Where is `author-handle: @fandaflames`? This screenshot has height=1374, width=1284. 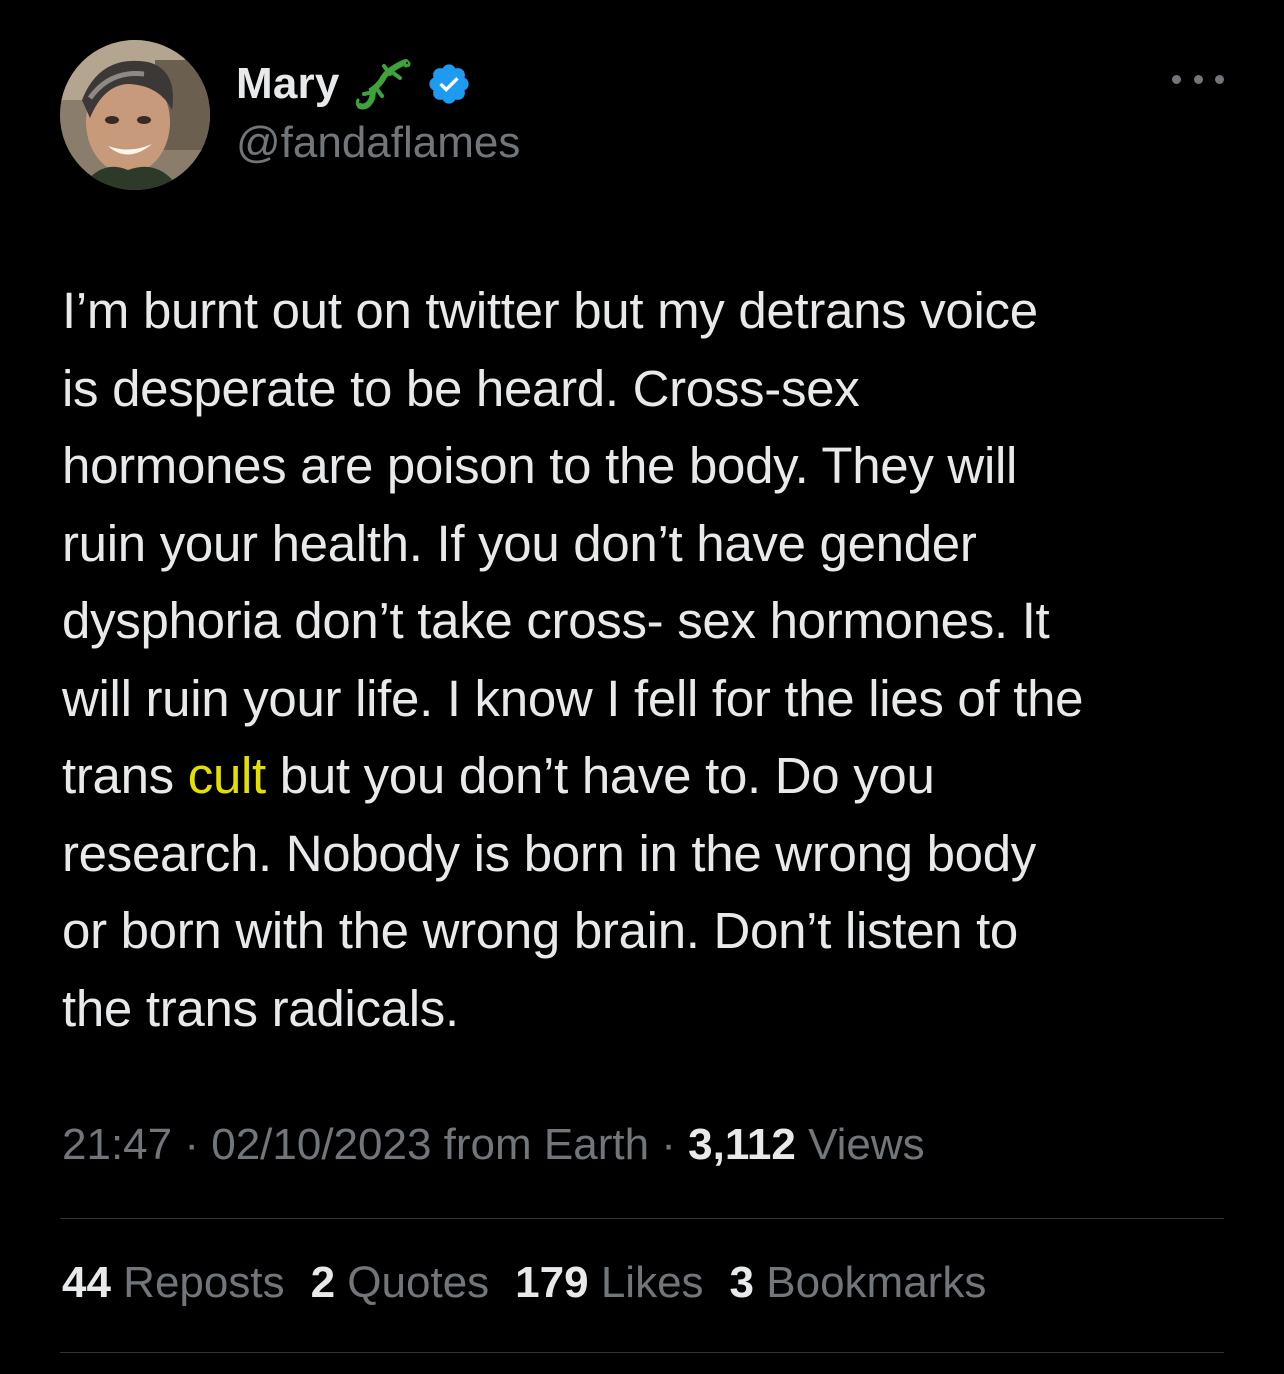 author-handle: @fandaflames is located at coordinates (378, 143).